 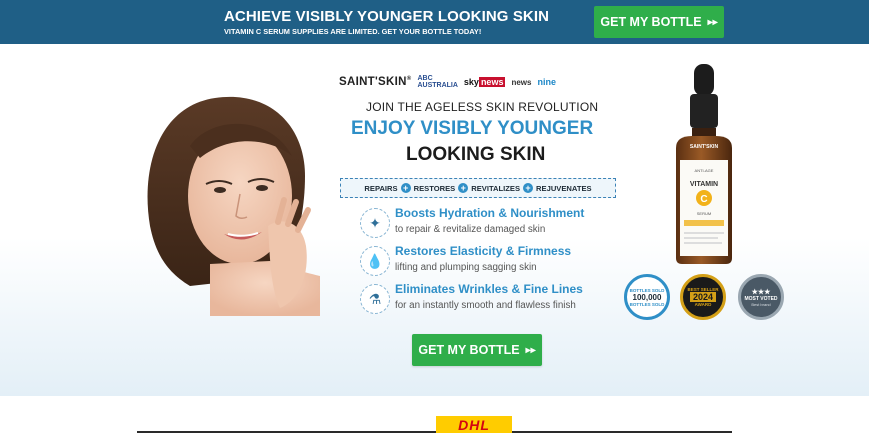 I want to click on banner-headline: ACHIEVE VISIBLY YOUNGER LOOKING SKIN, so click(x=387, y=16).